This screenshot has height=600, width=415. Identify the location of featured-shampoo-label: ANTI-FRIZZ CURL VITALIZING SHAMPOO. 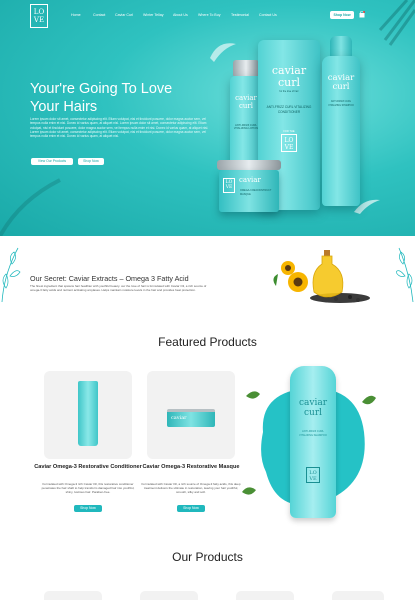
(313, 433).